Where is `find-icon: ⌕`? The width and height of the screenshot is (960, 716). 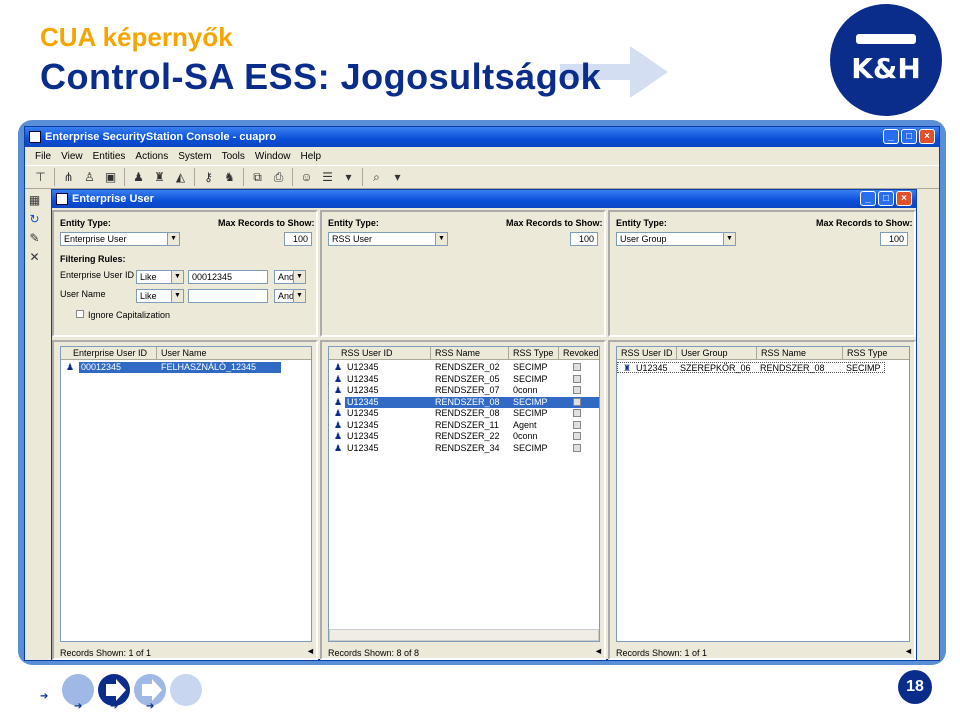 find-icon: ⌕ is located at coordinates (376, 177).